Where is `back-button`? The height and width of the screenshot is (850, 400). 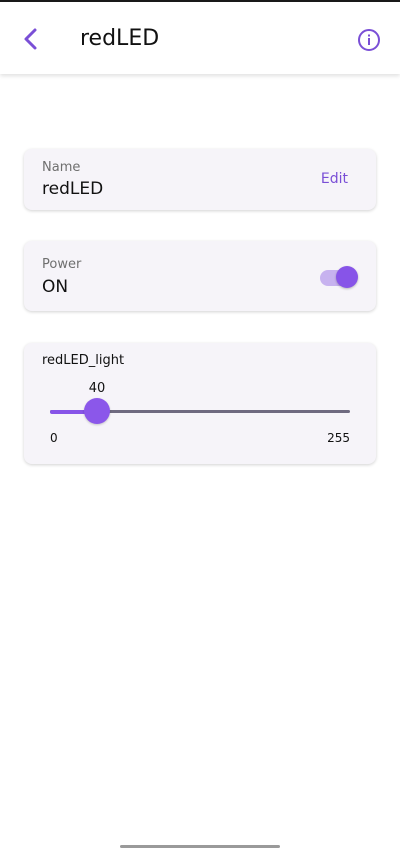
back-button is located at coordinates (31, 39).